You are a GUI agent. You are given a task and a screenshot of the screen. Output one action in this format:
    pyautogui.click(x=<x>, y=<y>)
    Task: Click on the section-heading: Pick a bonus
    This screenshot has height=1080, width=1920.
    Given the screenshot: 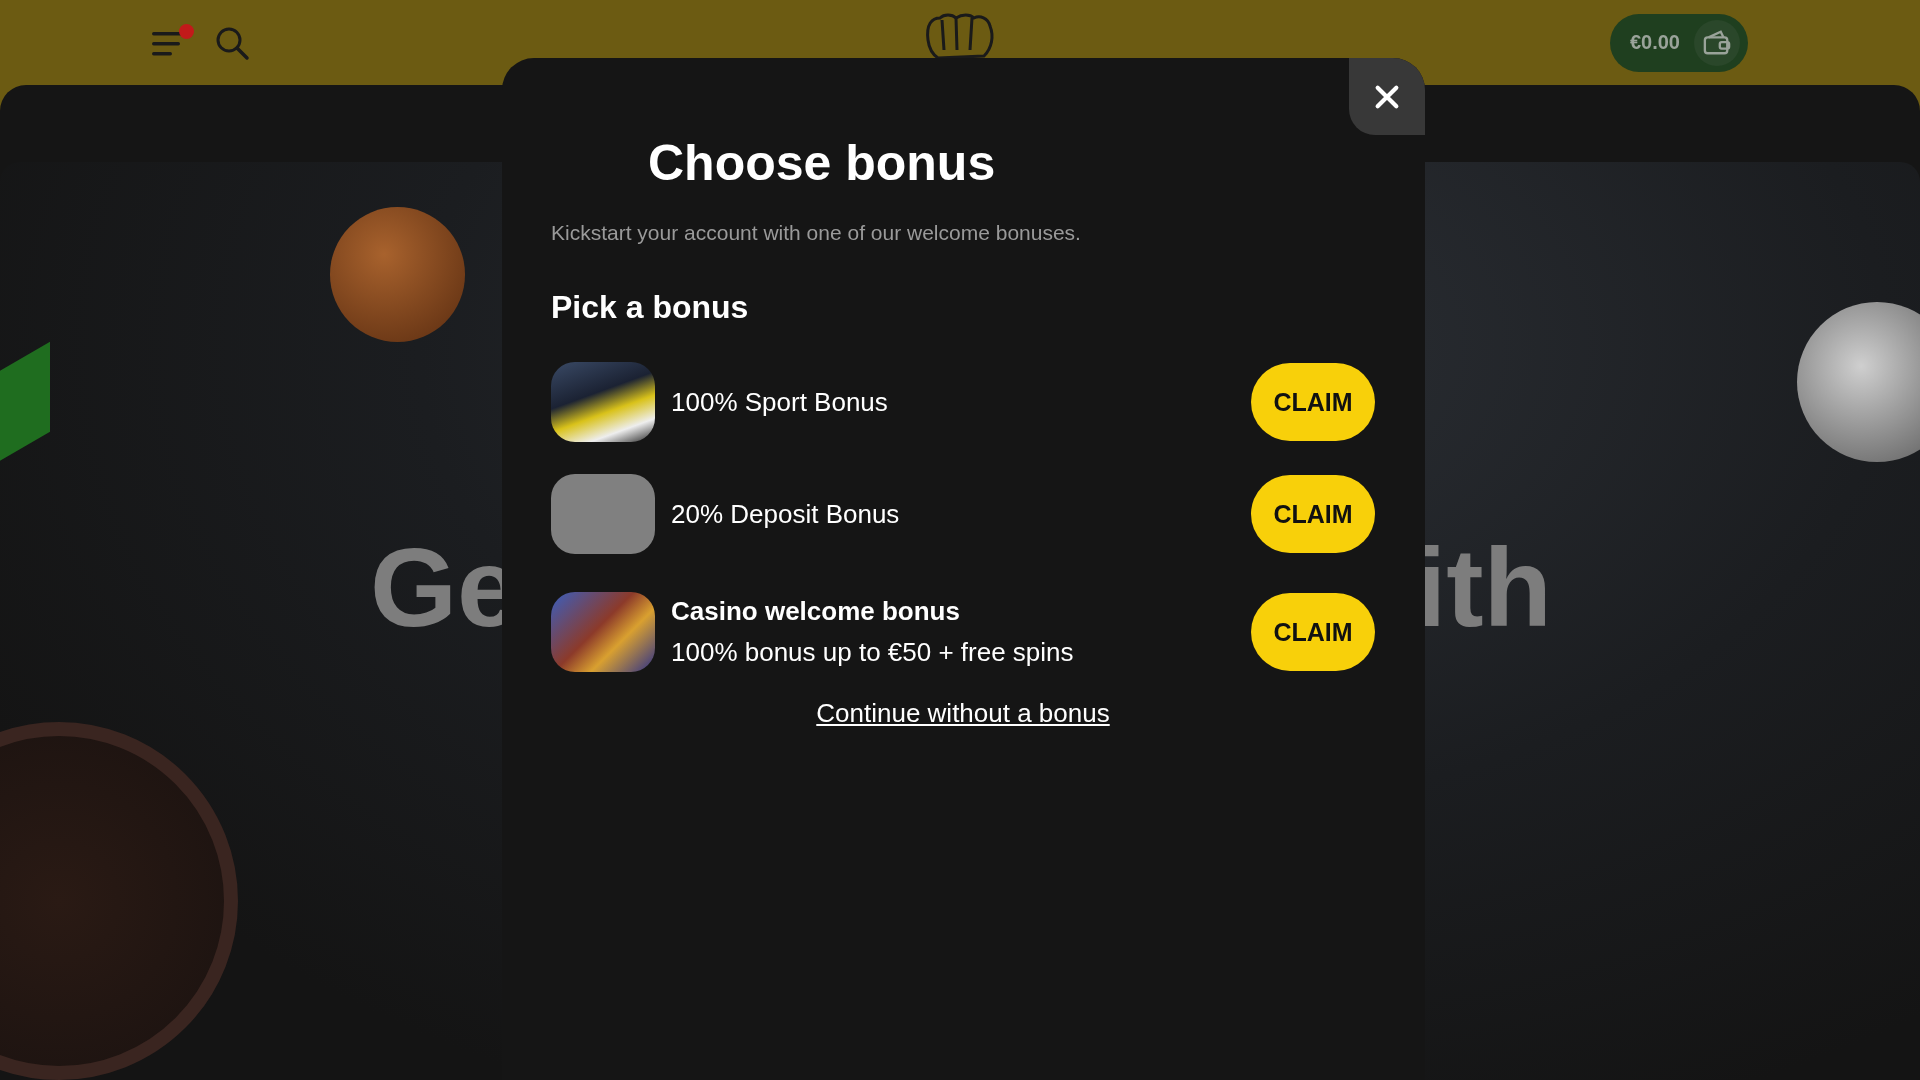 What is the action you would take?
    pyautogui.click(x=650, y=307)
    